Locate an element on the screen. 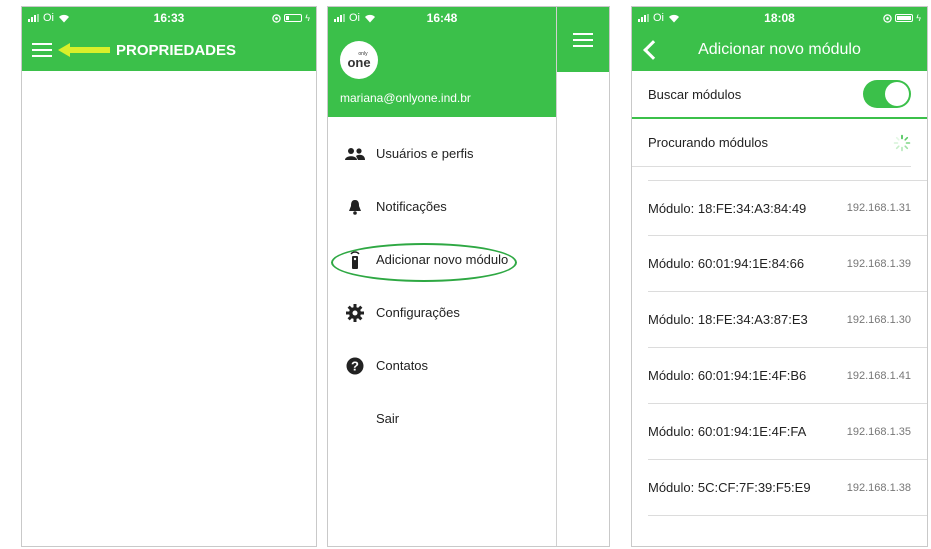 This screenshot has height=549, width=931. search-modules-row: Buscar módulos is located at coordinates (779, 95).